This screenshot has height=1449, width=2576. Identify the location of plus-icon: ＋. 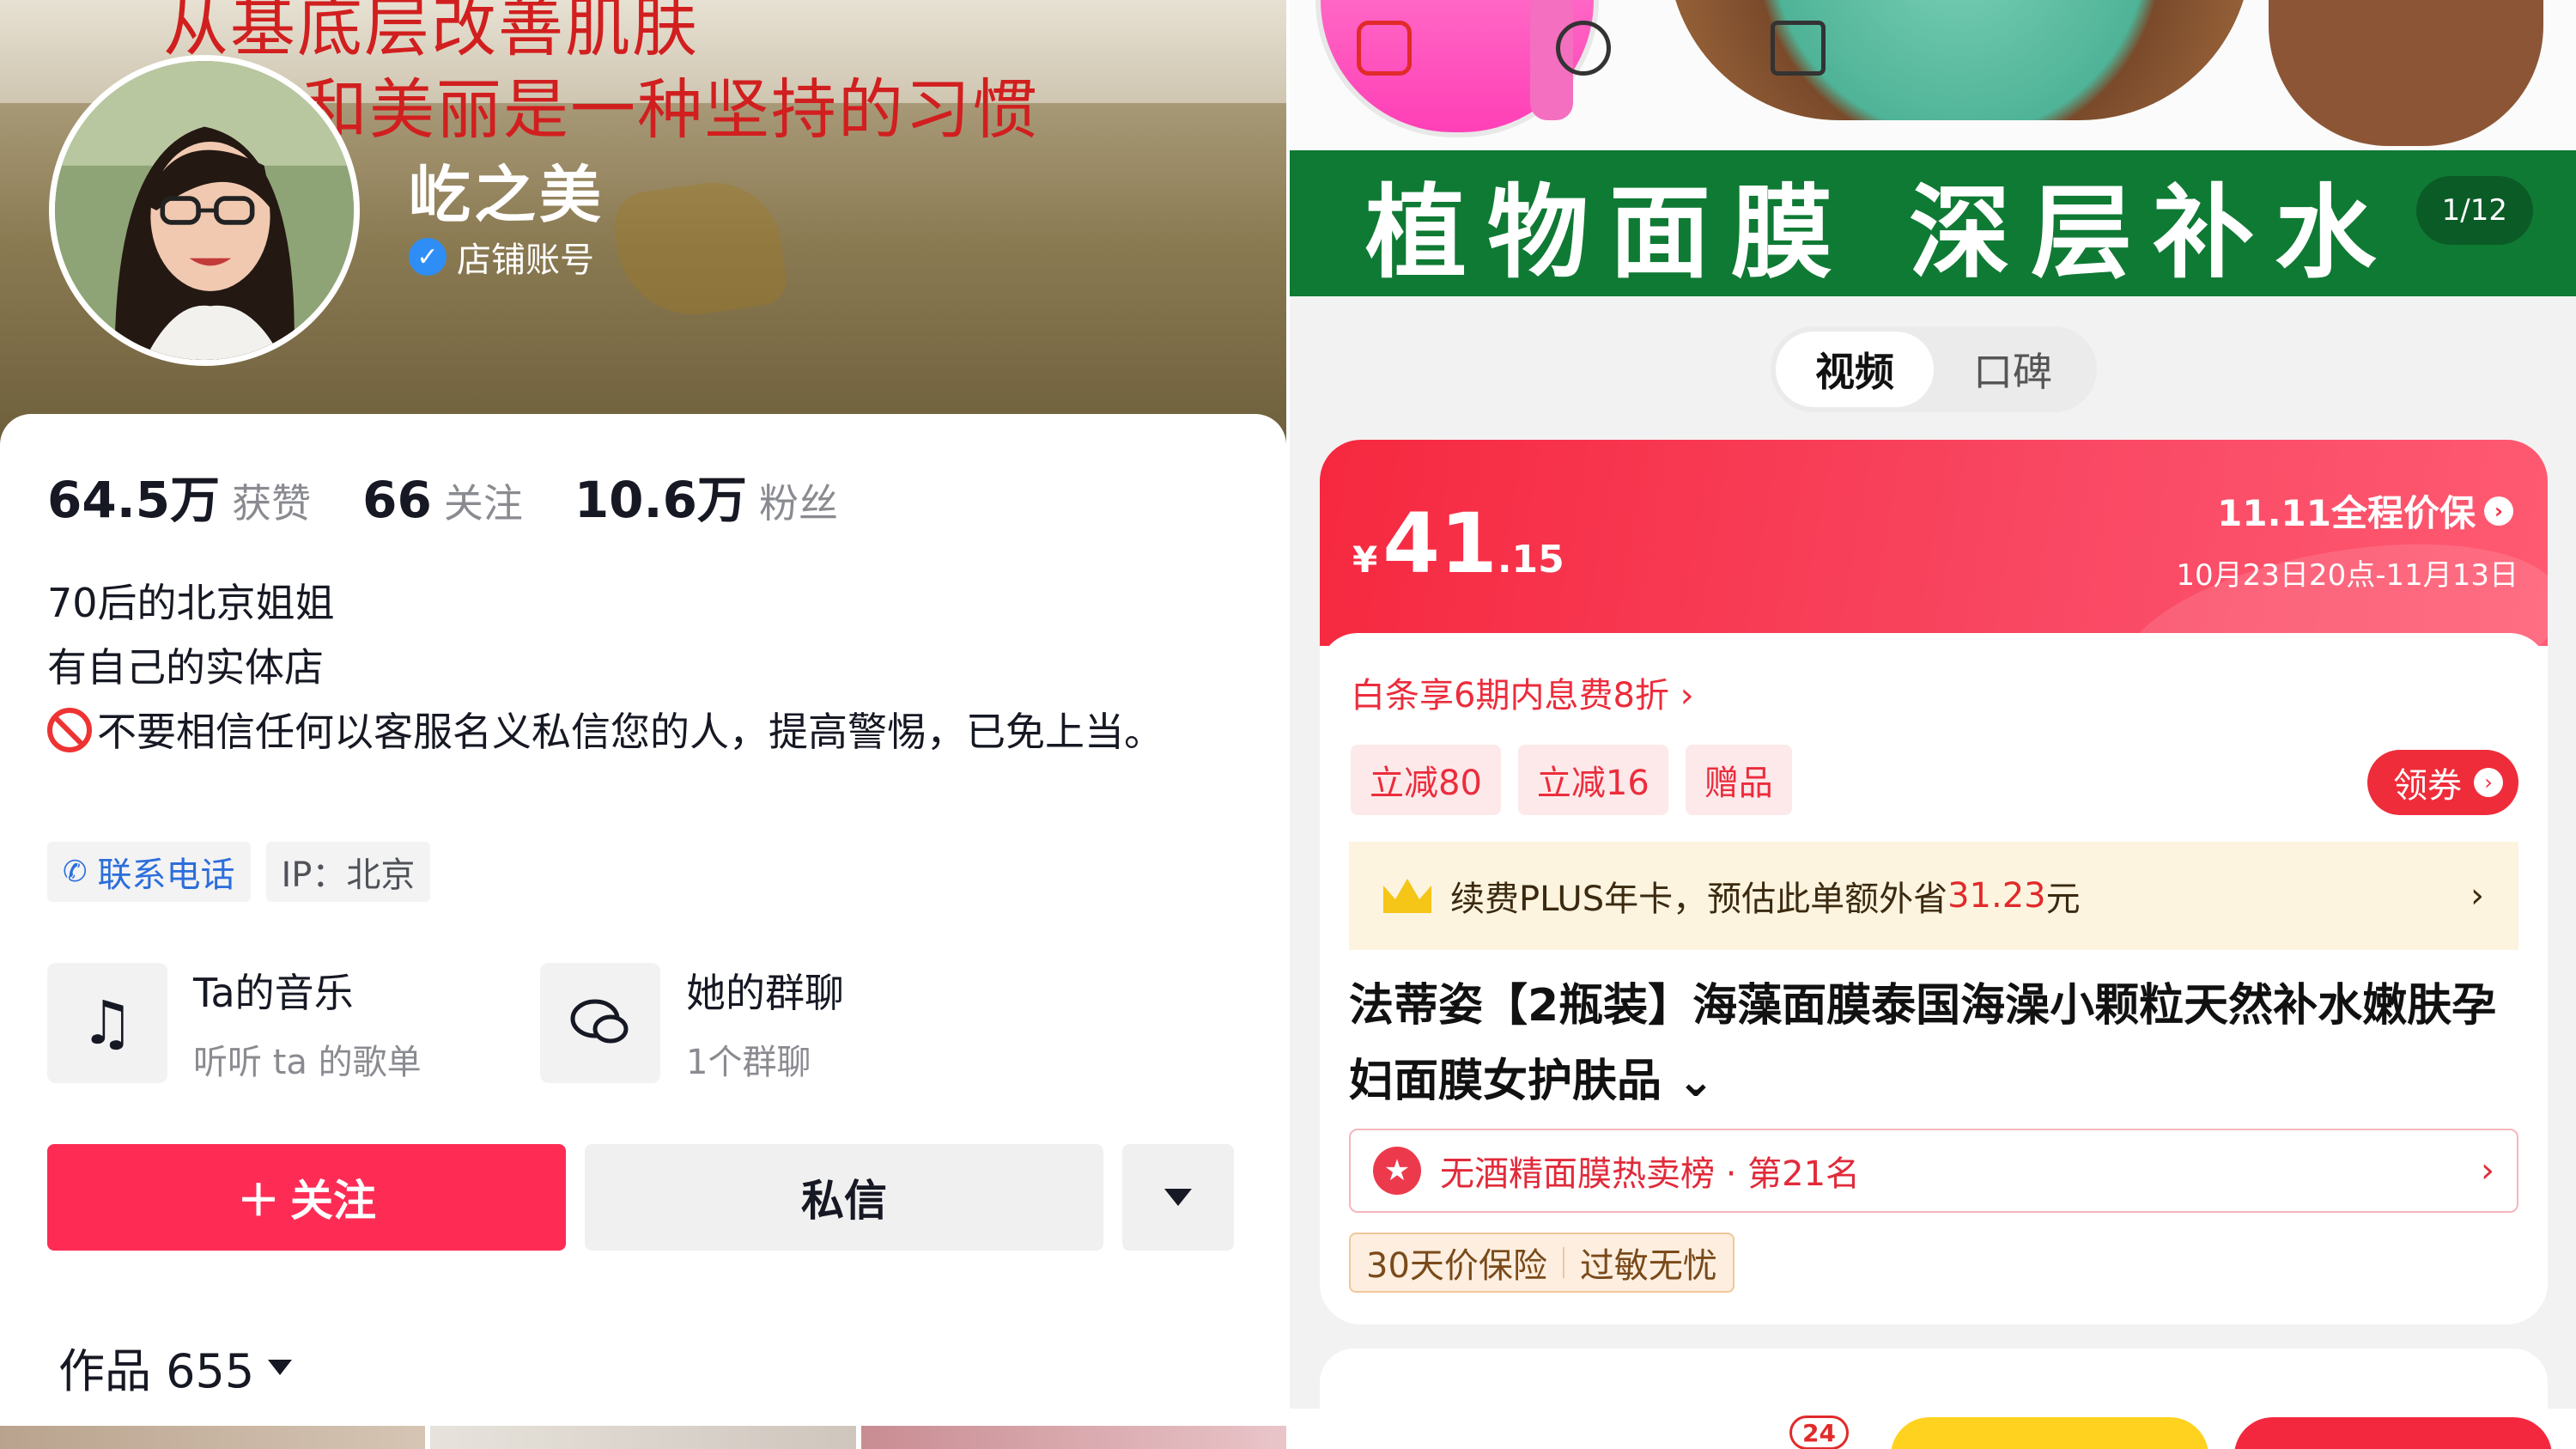
(258, 1201).